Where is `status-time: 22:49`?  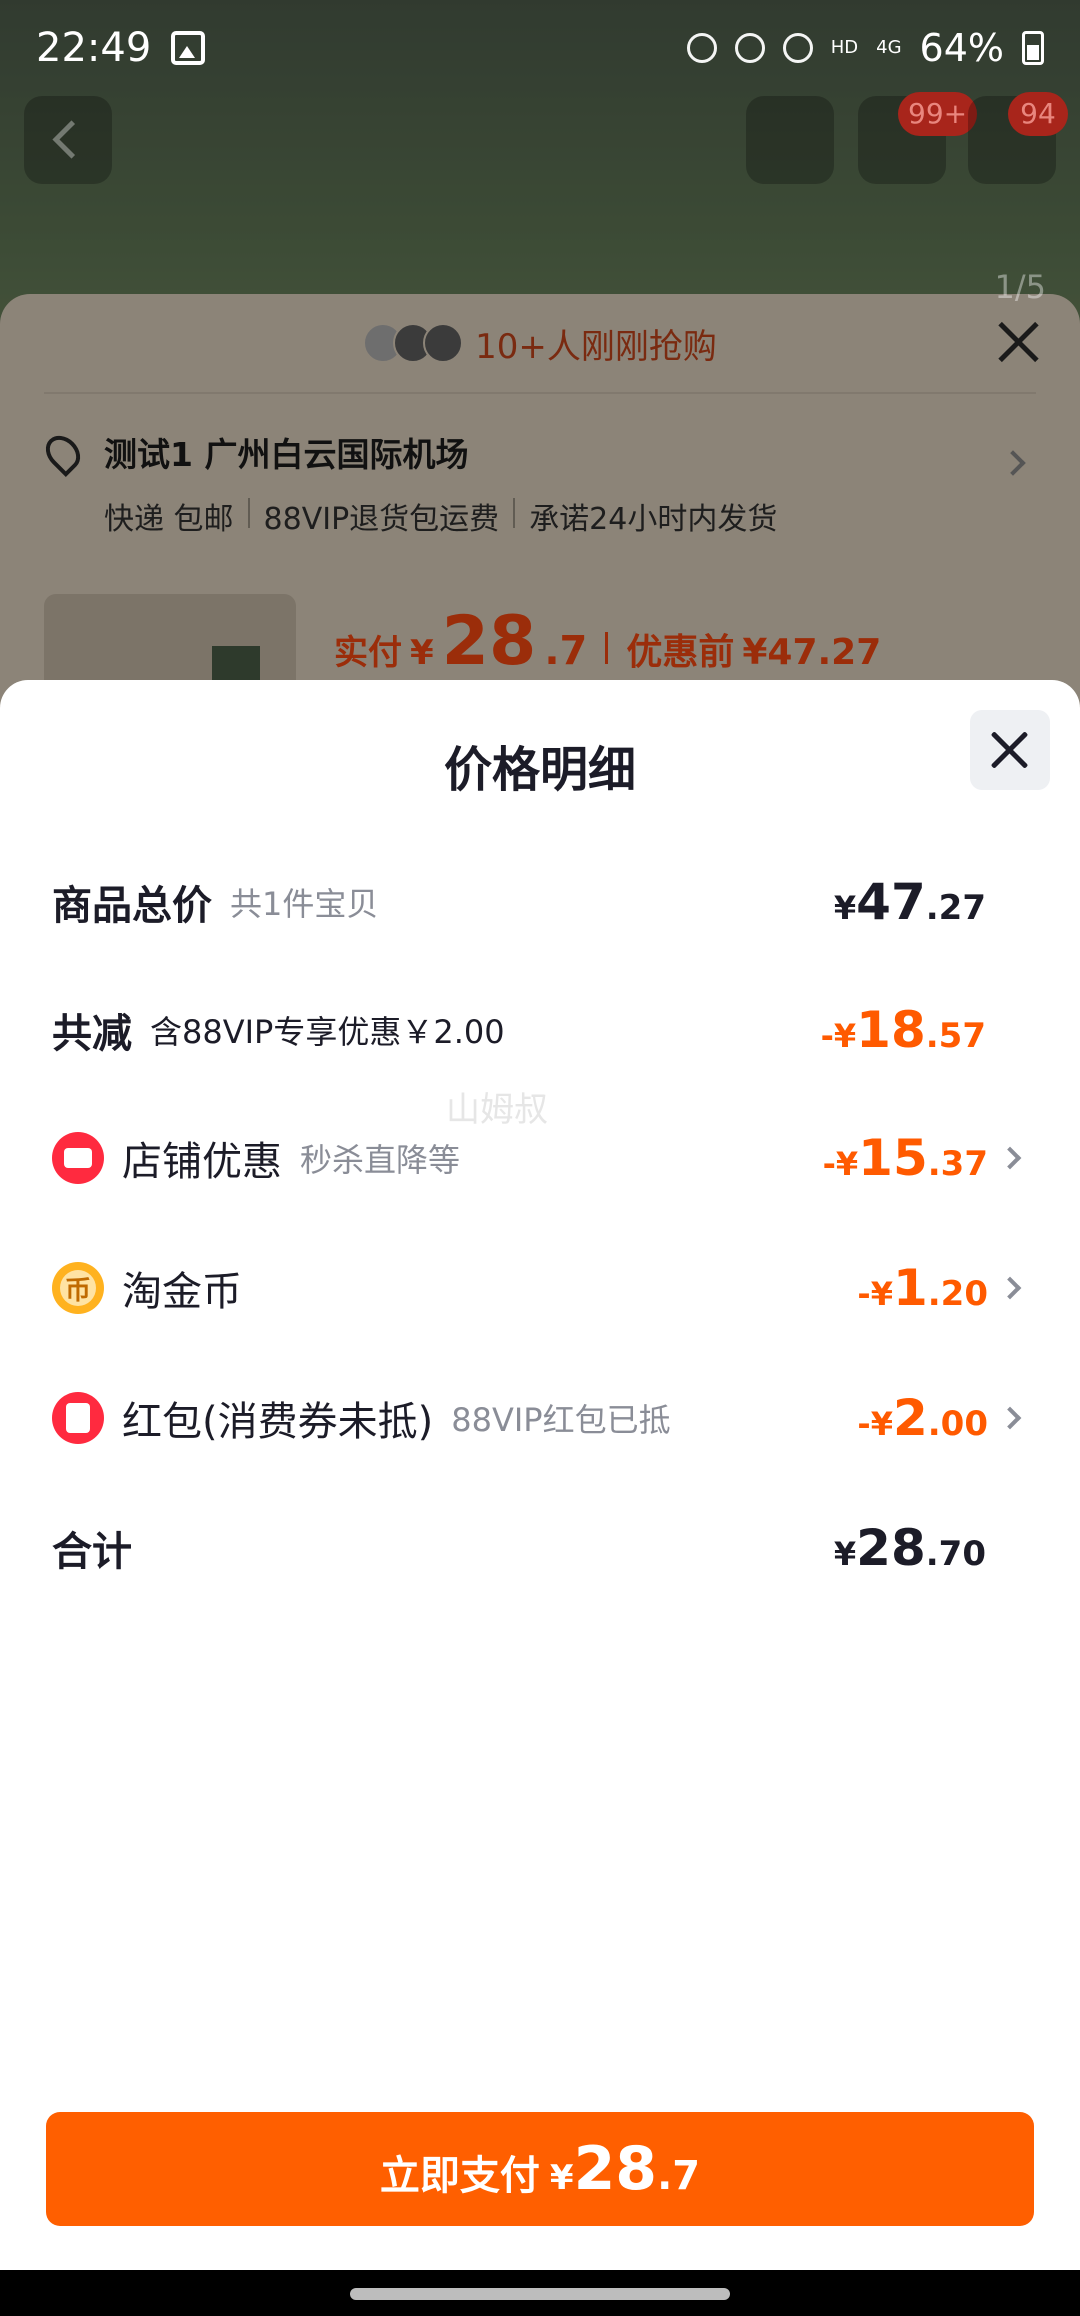 status-time: 22:49 is located at coordinates (94, 48).